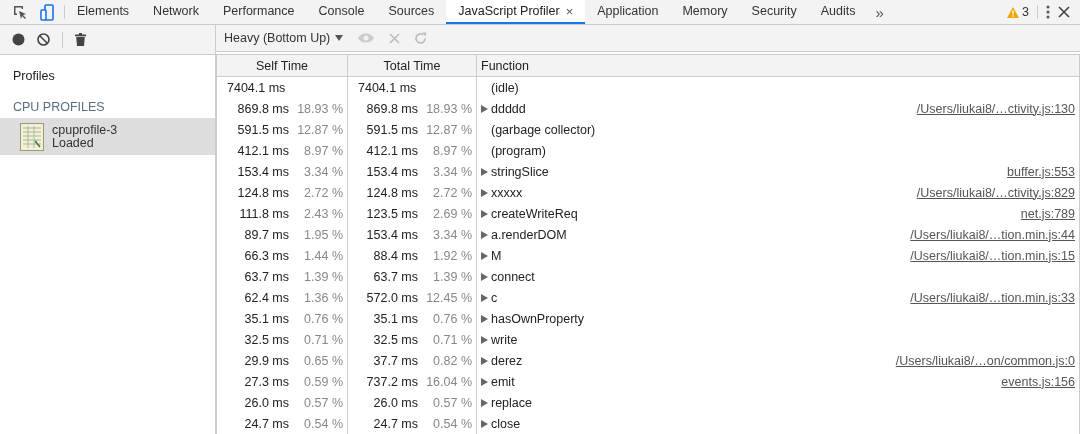 This screenshot has height=434, width=1080. I want to click on time-value: 63.7 ms, so click(266, 276).